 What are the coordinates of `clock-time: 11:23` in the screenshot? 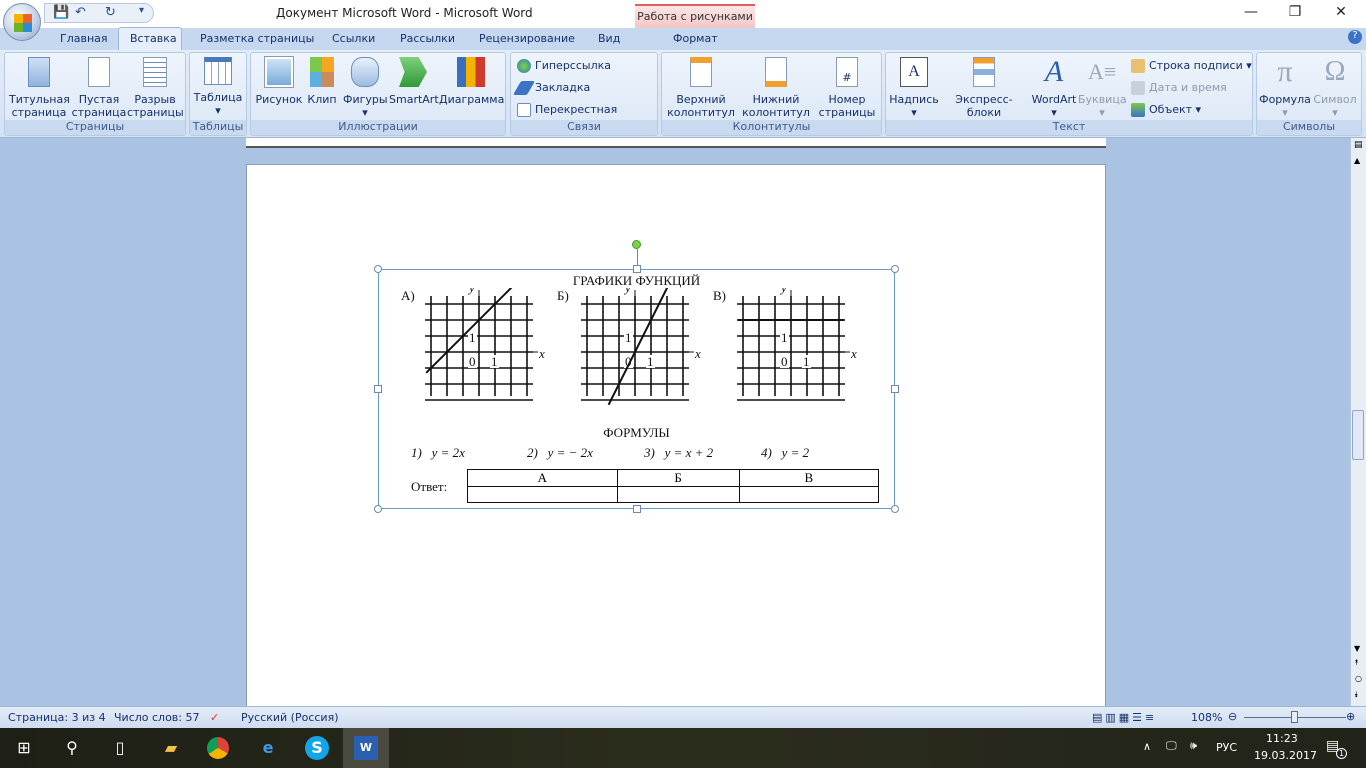 It's located at (1282, 738).